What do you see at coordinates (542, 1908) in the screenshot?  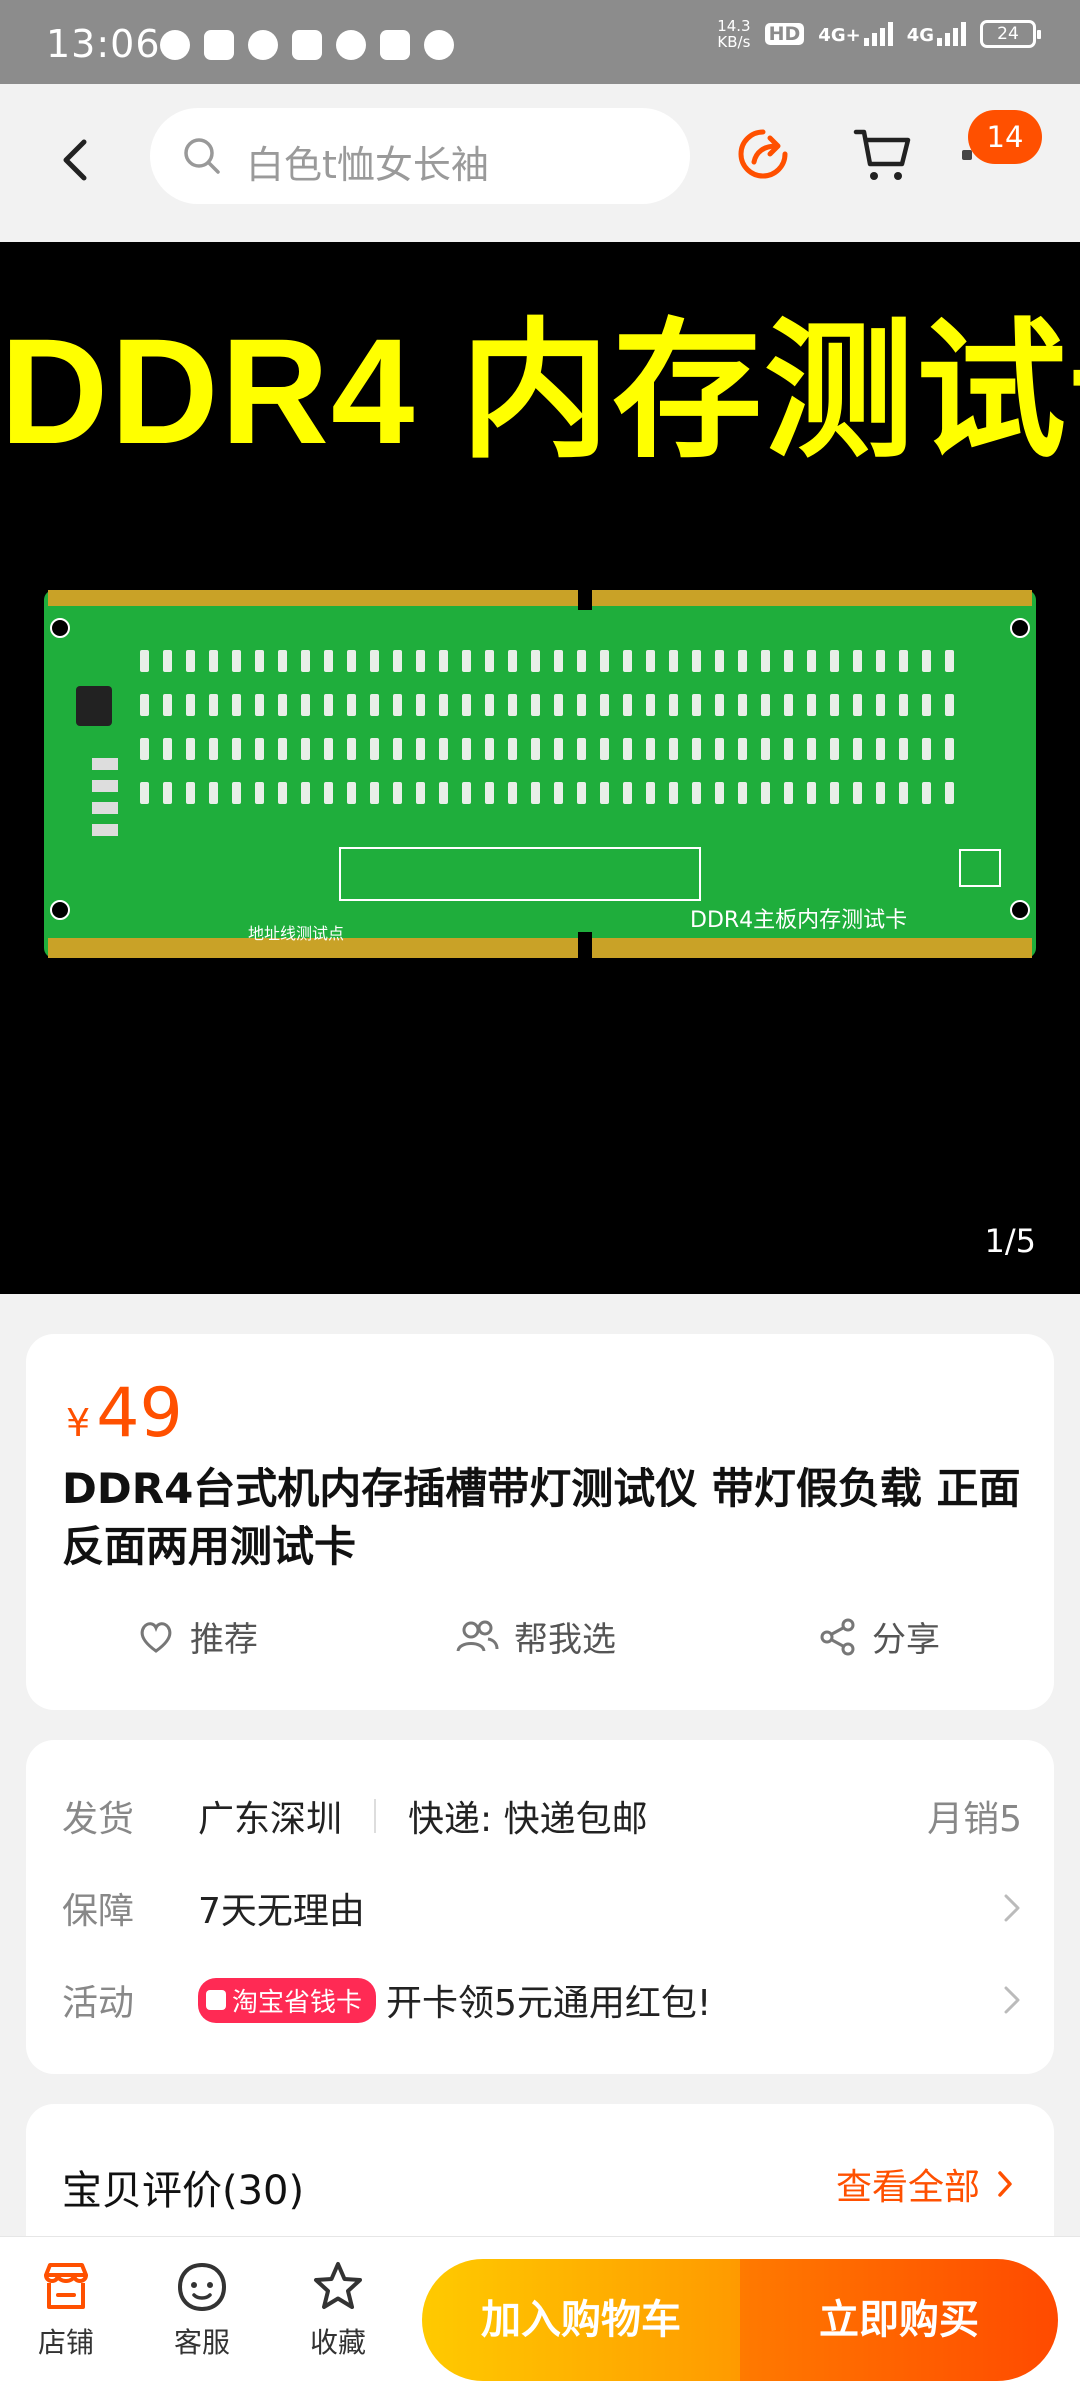 I see `guarantee-row: 保障 7天无理由` at bounding box center [542, 1908].